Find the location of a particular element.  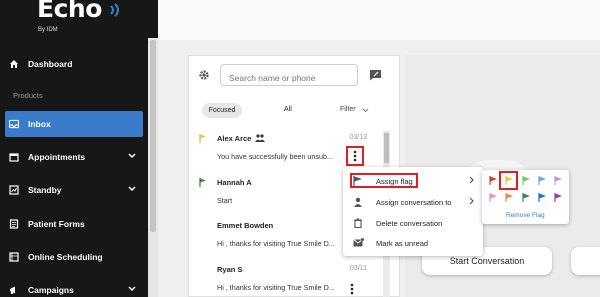

flag-red-icon is located at coordinates (493, 180).